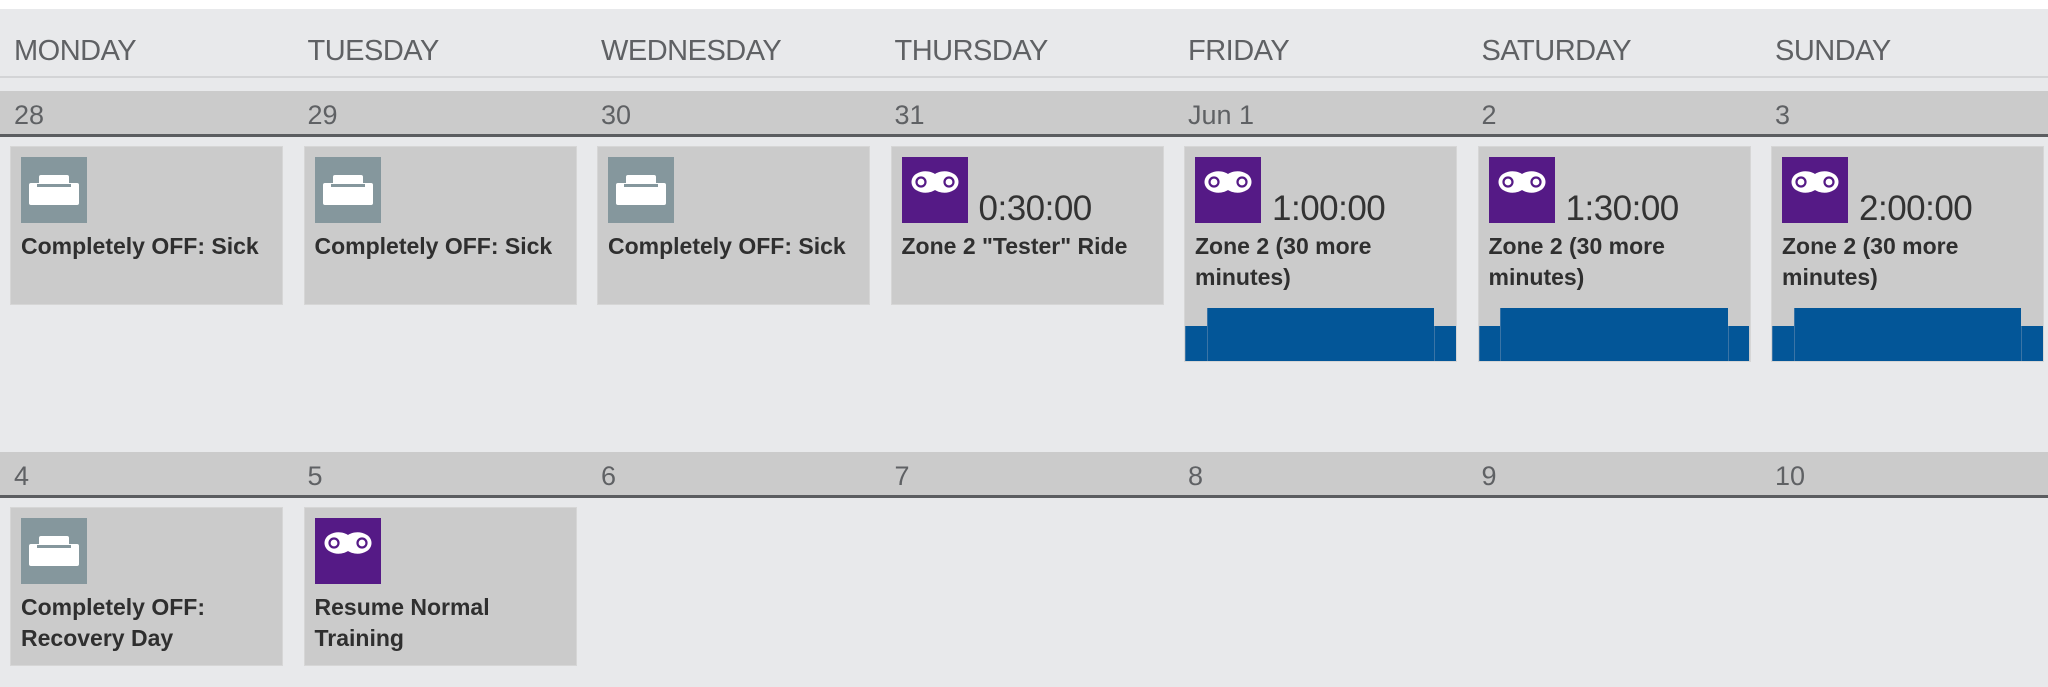 Image resolution: width=2048 pixels, height=687 pixels. I want to click on date-label: 2, so click(1489, 115).